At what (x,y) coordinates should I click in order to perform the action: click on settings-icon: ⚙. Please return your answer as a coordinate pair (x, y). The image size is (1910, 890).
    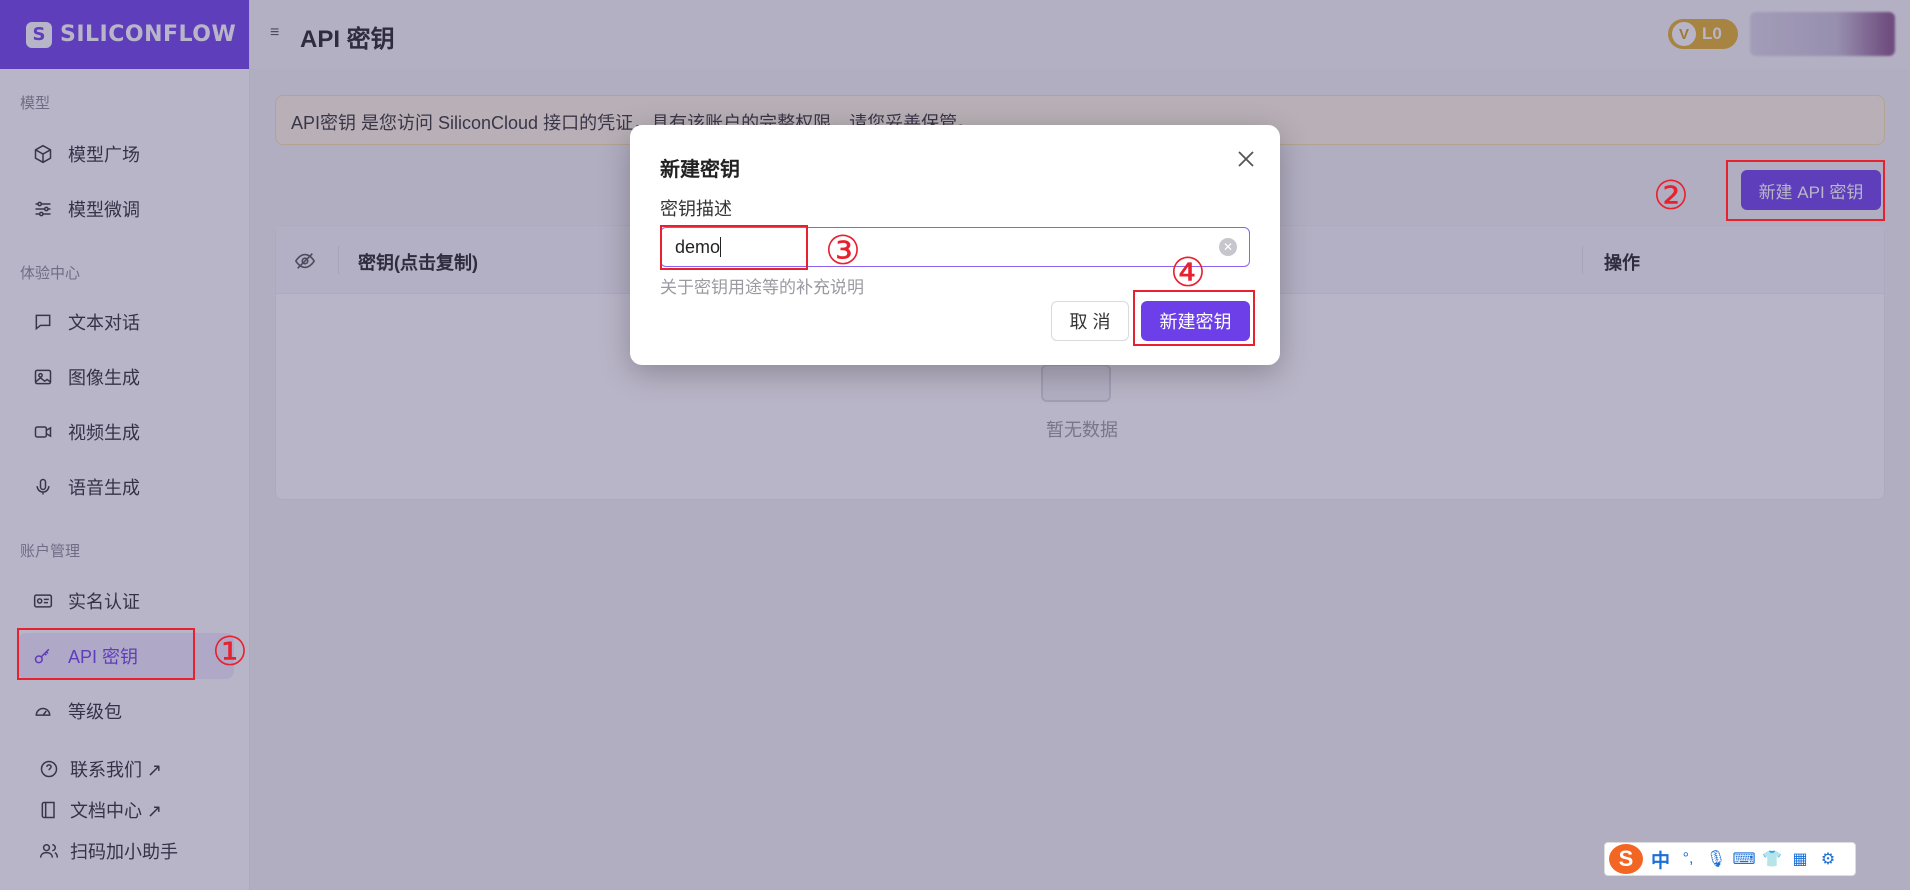
    Looking at the image, I should click on (1828, 859).